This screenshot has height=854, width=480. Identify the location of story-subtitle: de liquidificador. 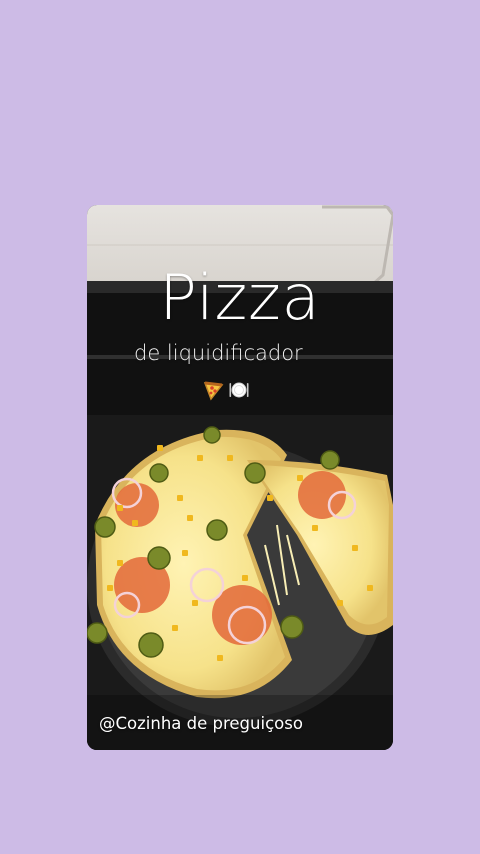
(218, 353).